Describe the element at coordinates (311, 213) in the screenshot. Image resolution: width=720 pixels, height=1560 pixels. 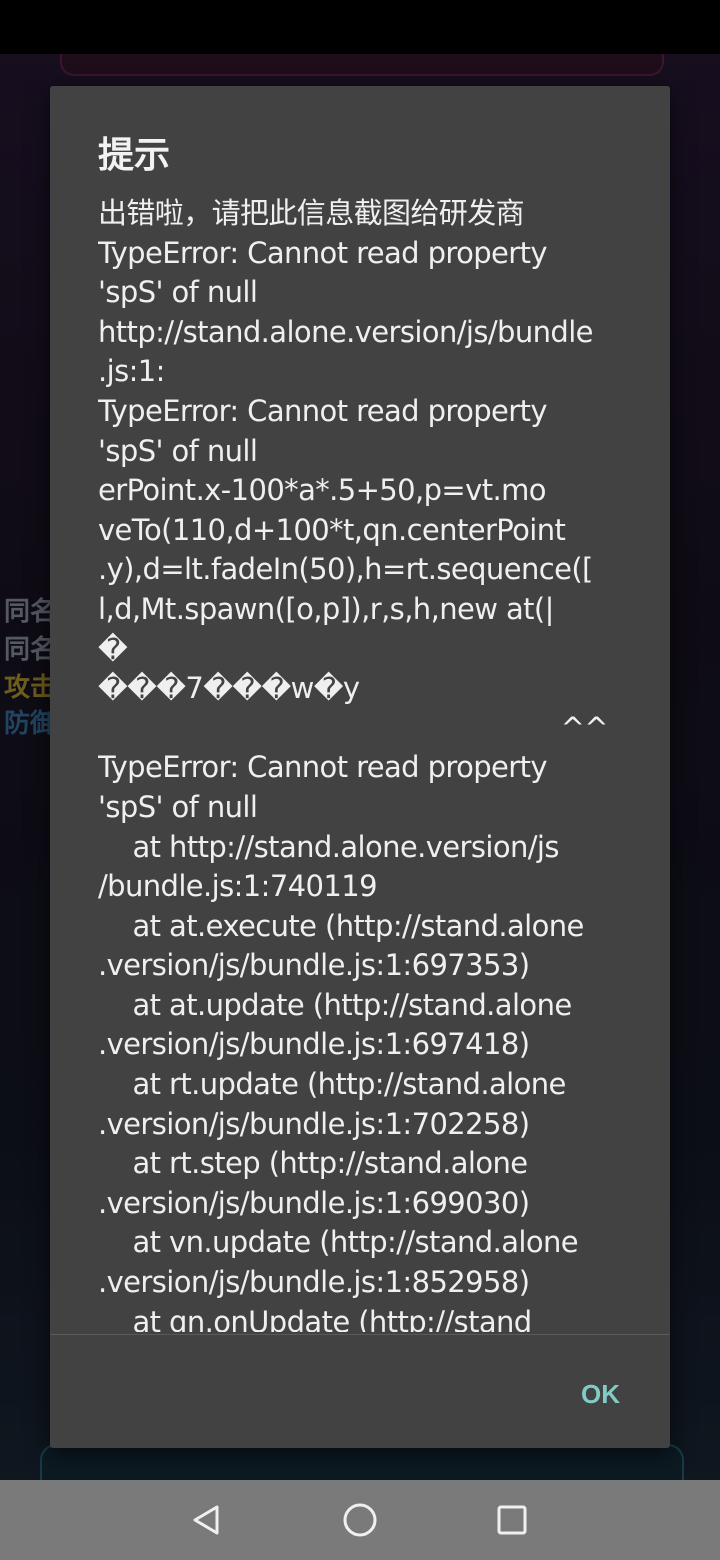
I see `message-line: 出错啦，请把此信息截图给研发商` at that location.